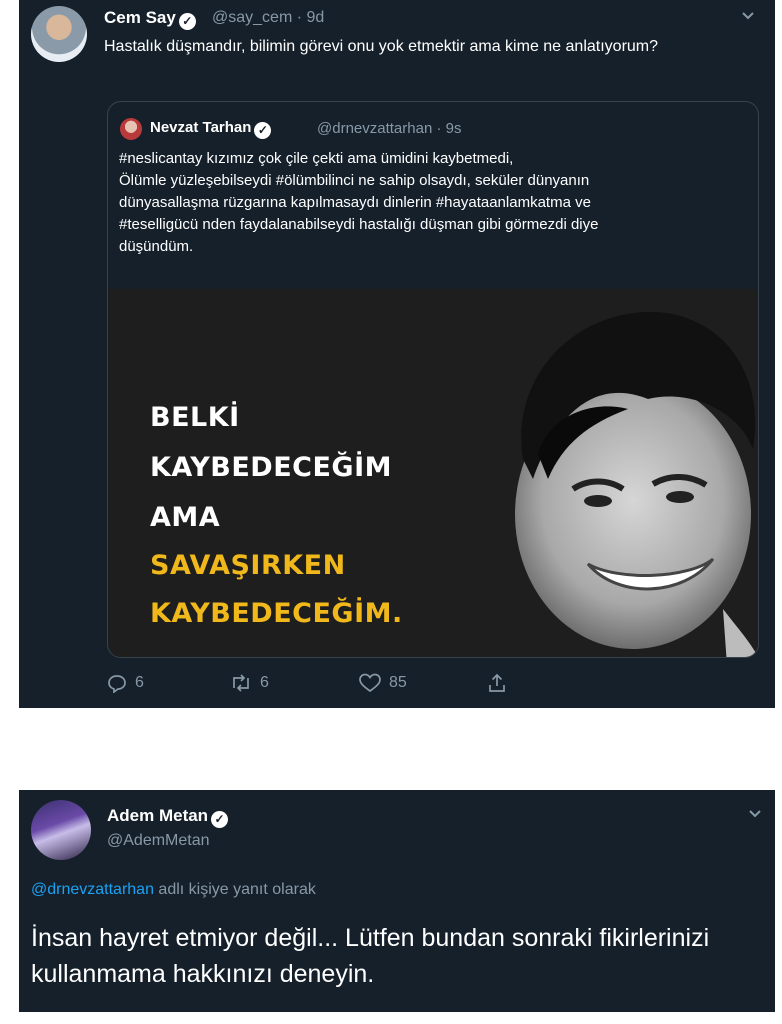 The image size is (782, 1024). What do you see at coordinates (139, 682) in the screenshot?
I see `reply-count: 6` at bounding box center [139, 682].